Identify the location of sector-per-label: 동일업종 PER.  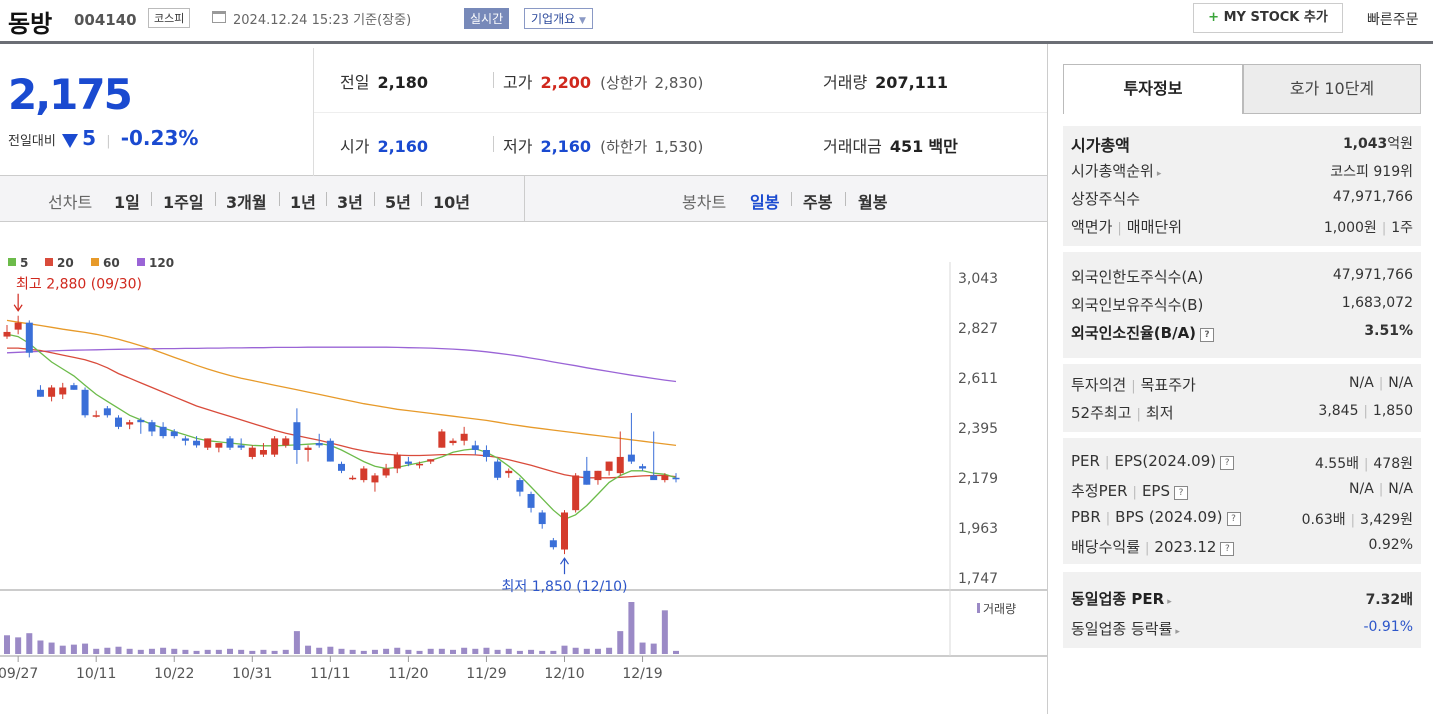
(1118, 599).